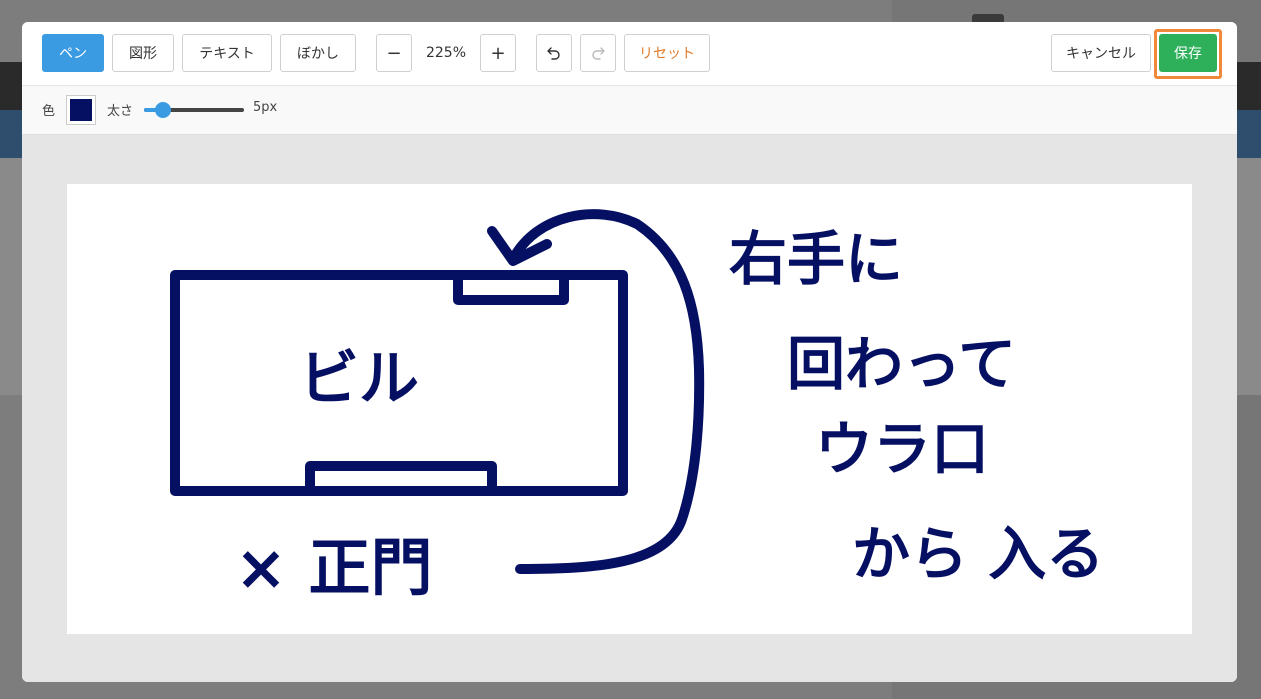  What do you see at coordinates (334, 567) in the screenshot?
I see `gate-label: × 正門` at bounding box center [334, 567].